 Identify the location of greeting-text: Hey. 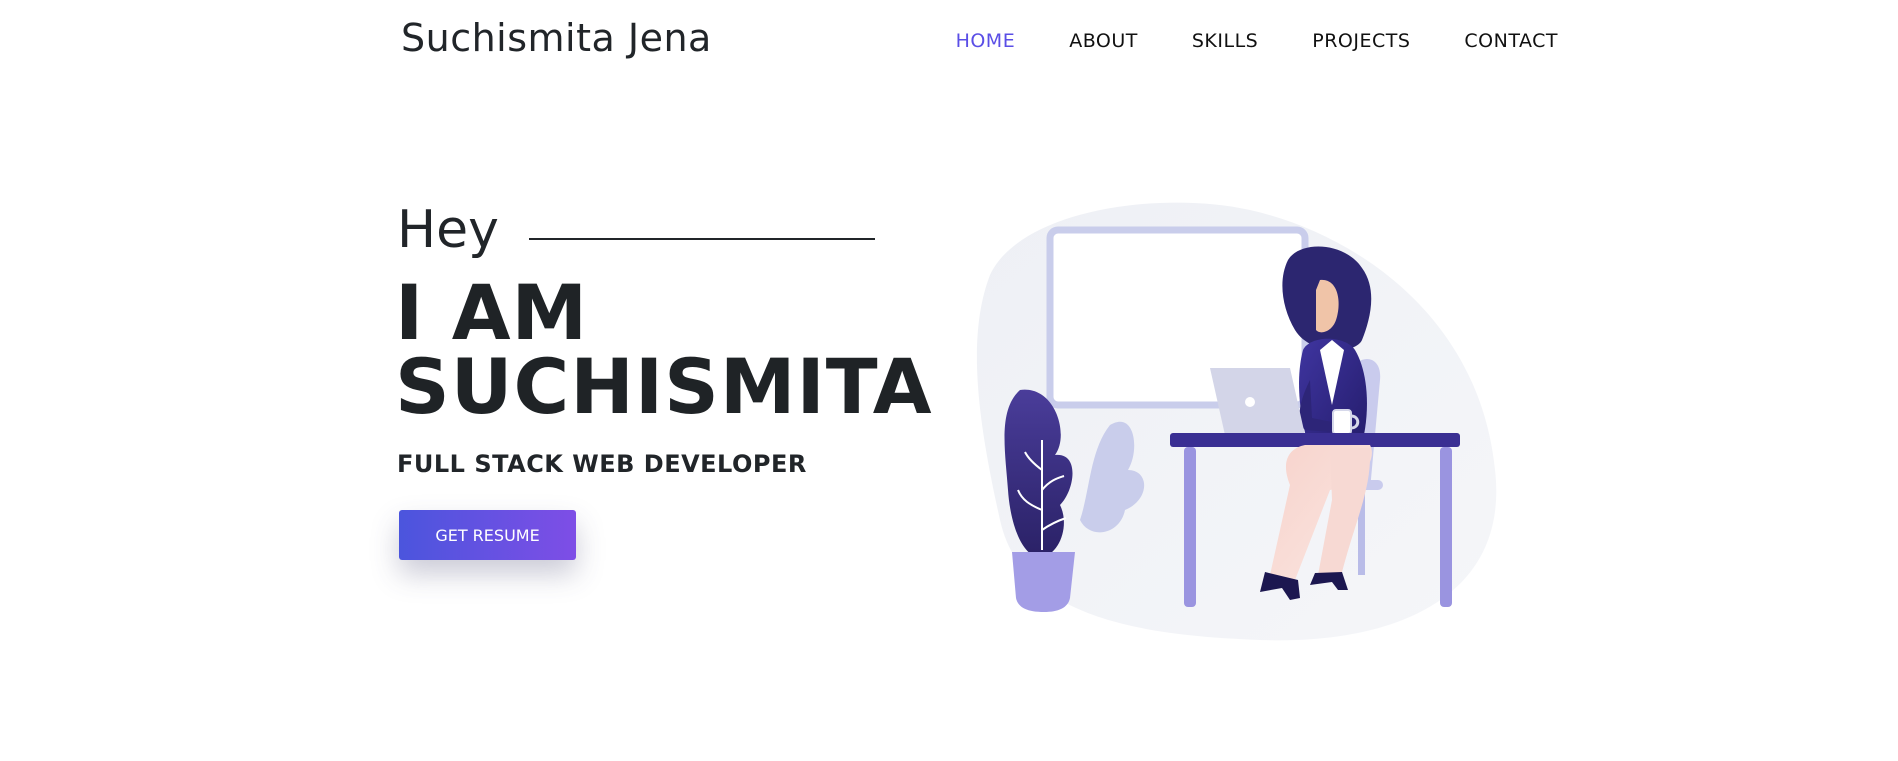
(448, 230).